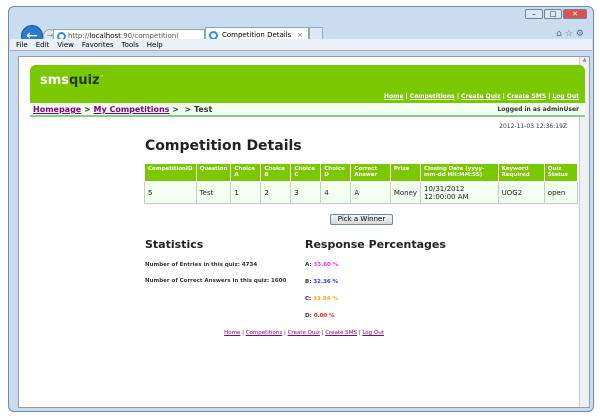  I want to click on menu-file: File, so click(22, 45).